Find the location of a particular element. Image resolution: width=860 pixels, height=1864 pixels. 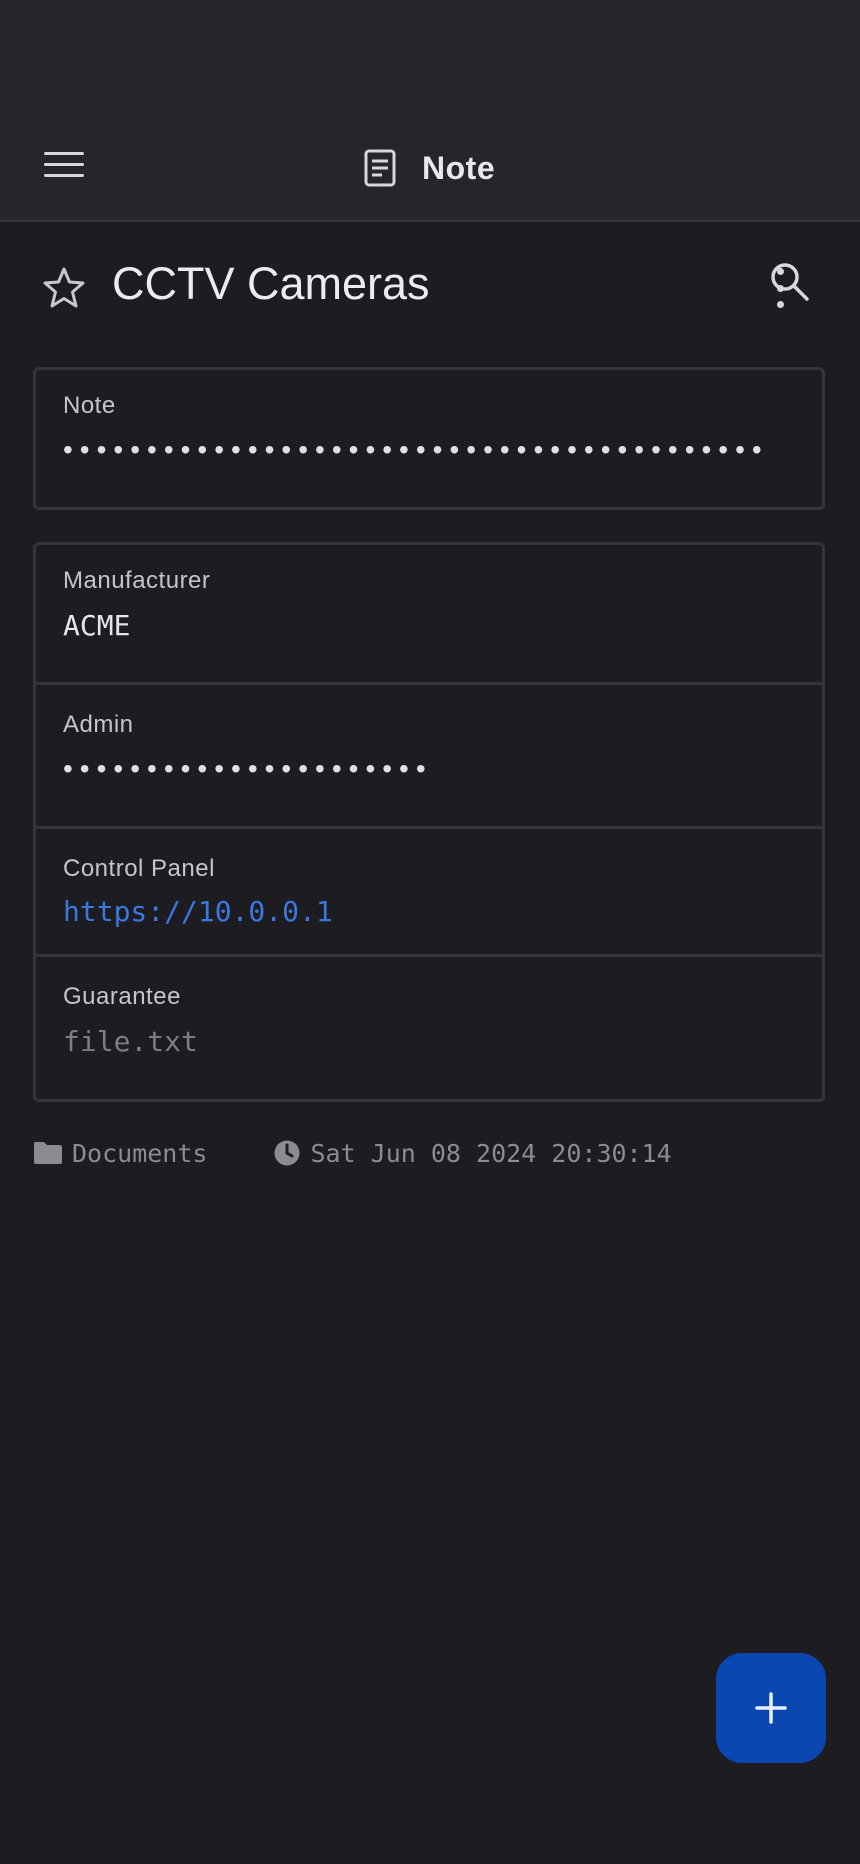

app-bar: Note is located at coordinates (430, 205).